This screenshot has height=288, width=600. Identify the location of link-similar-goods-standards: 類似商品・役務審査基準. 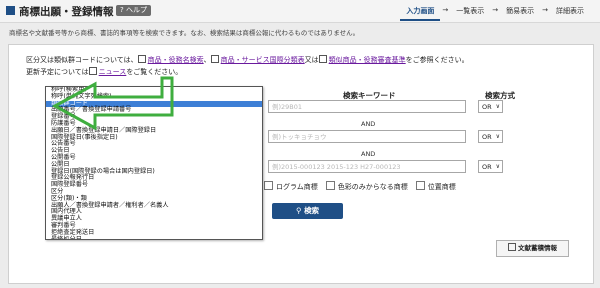
(367, 60).